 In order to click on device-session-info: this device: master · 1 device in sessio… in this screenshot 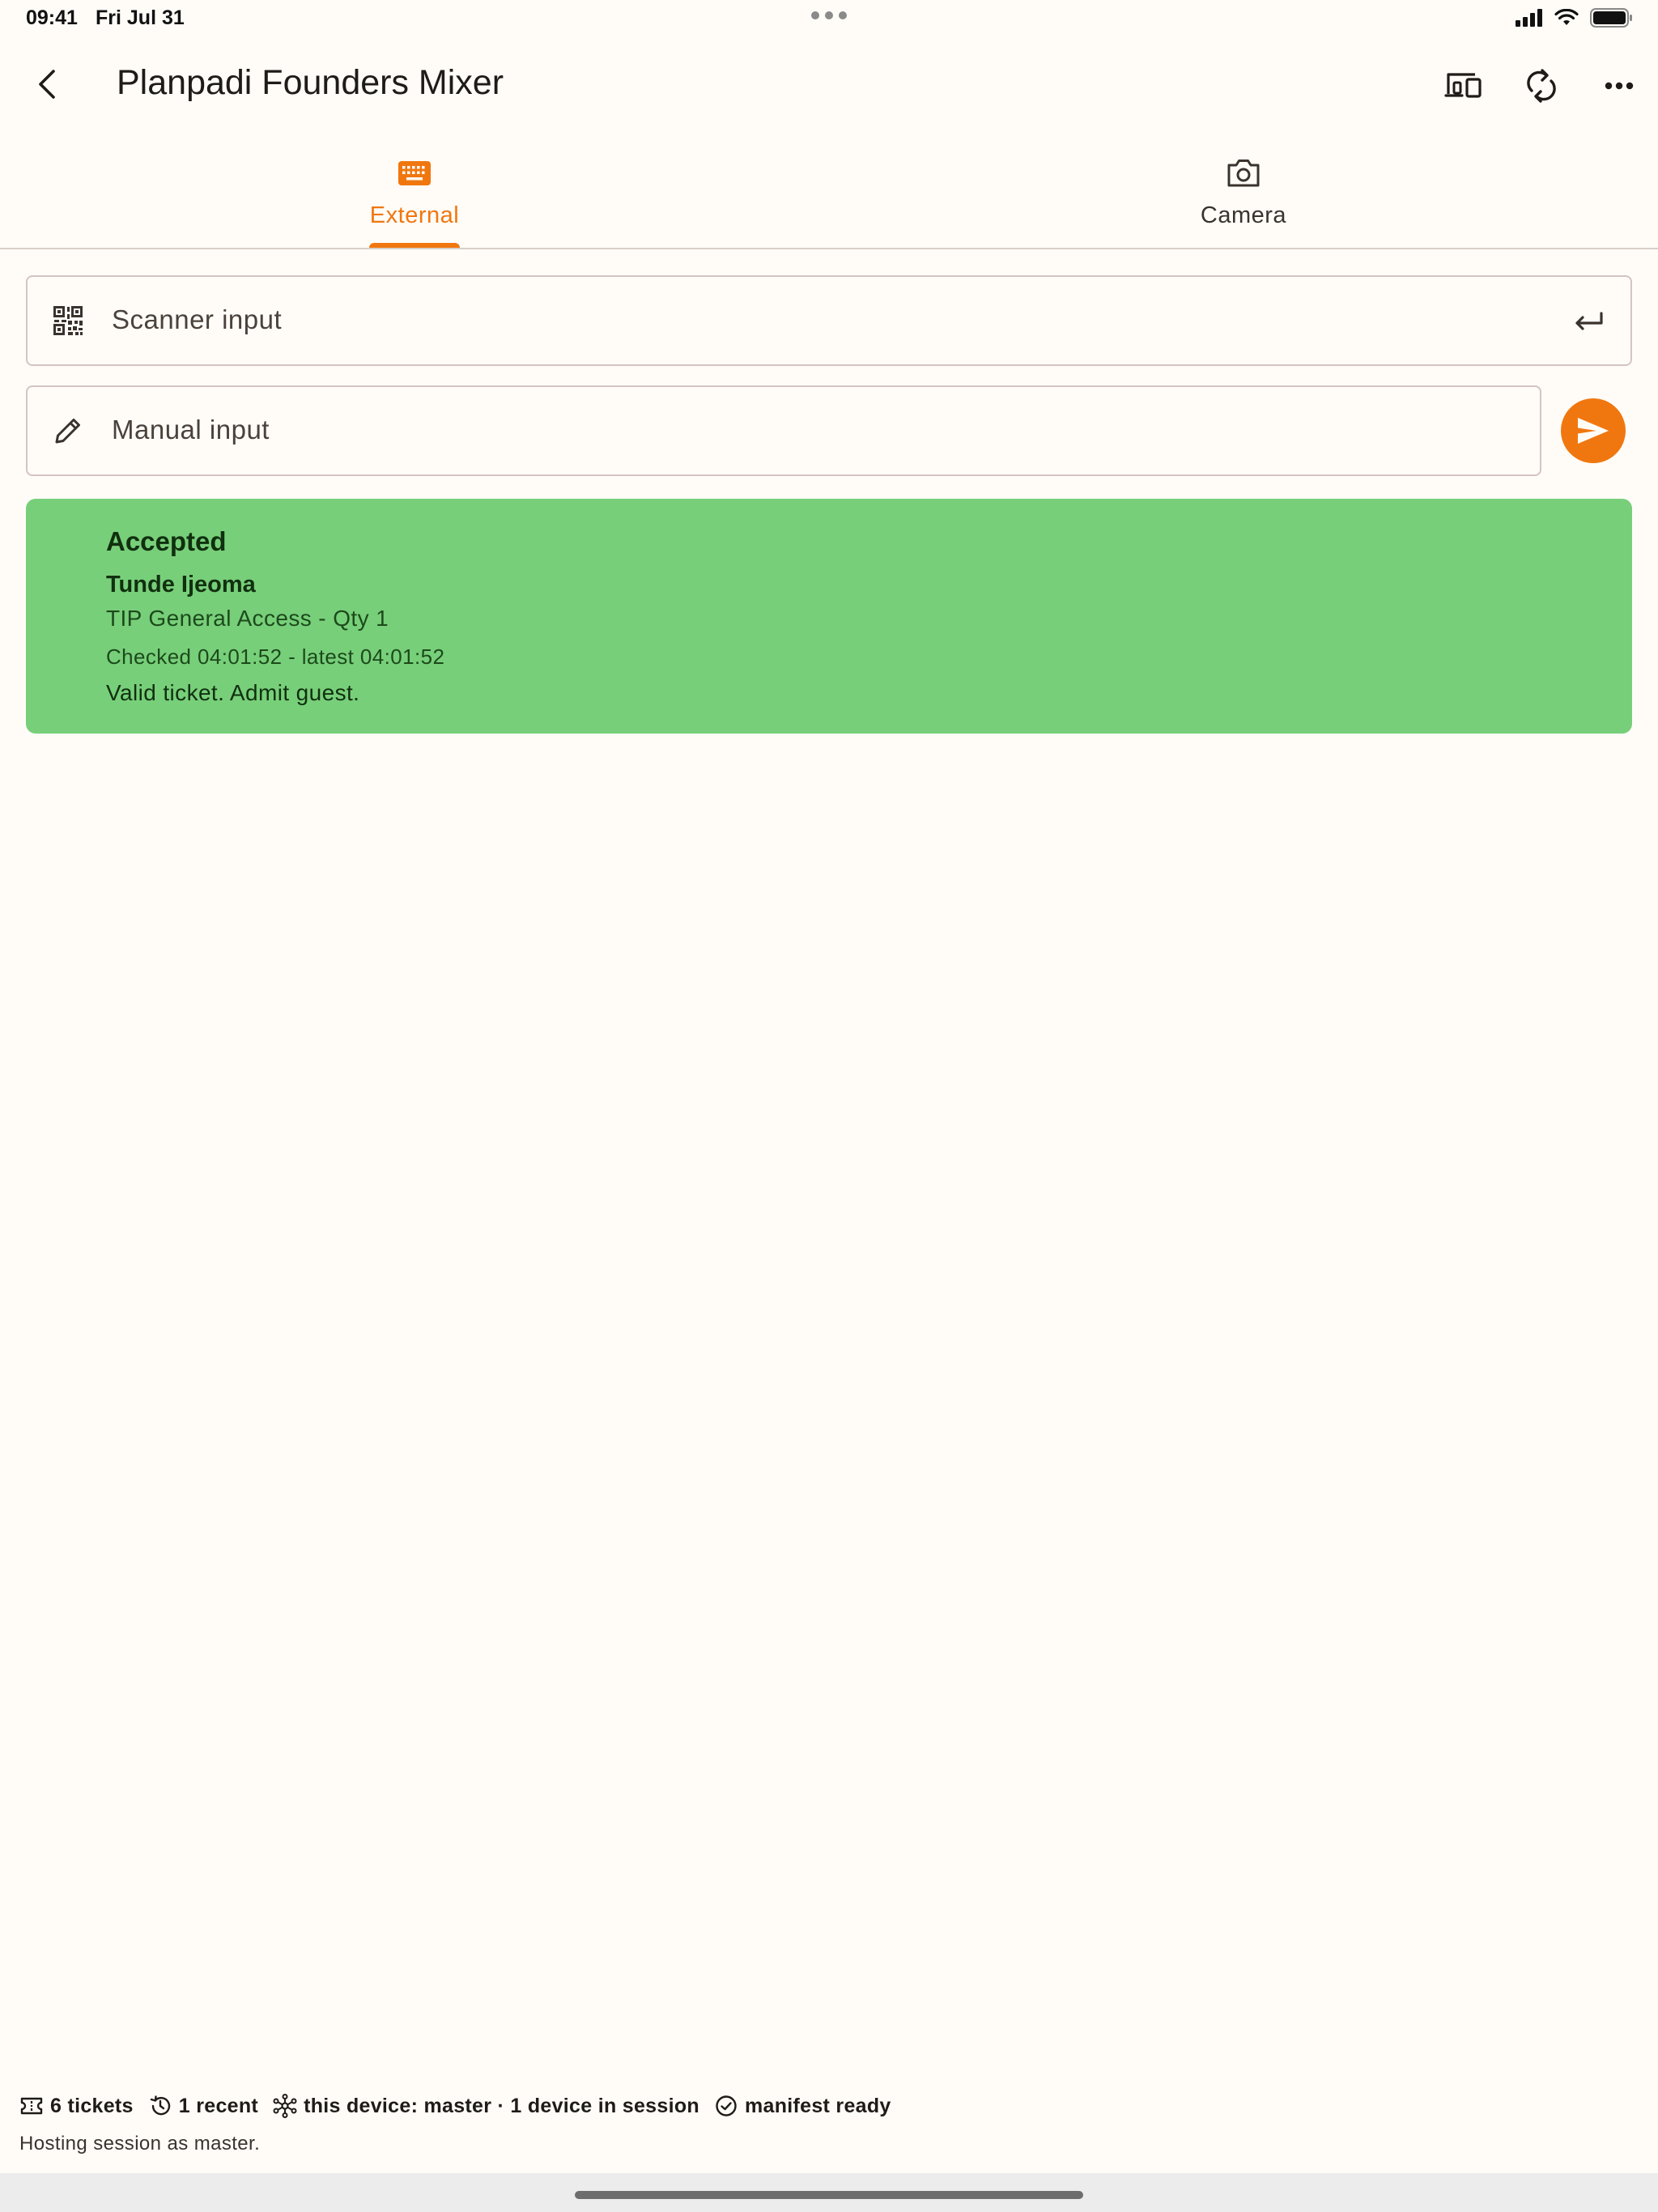, I will do `click(486, 2106)`.